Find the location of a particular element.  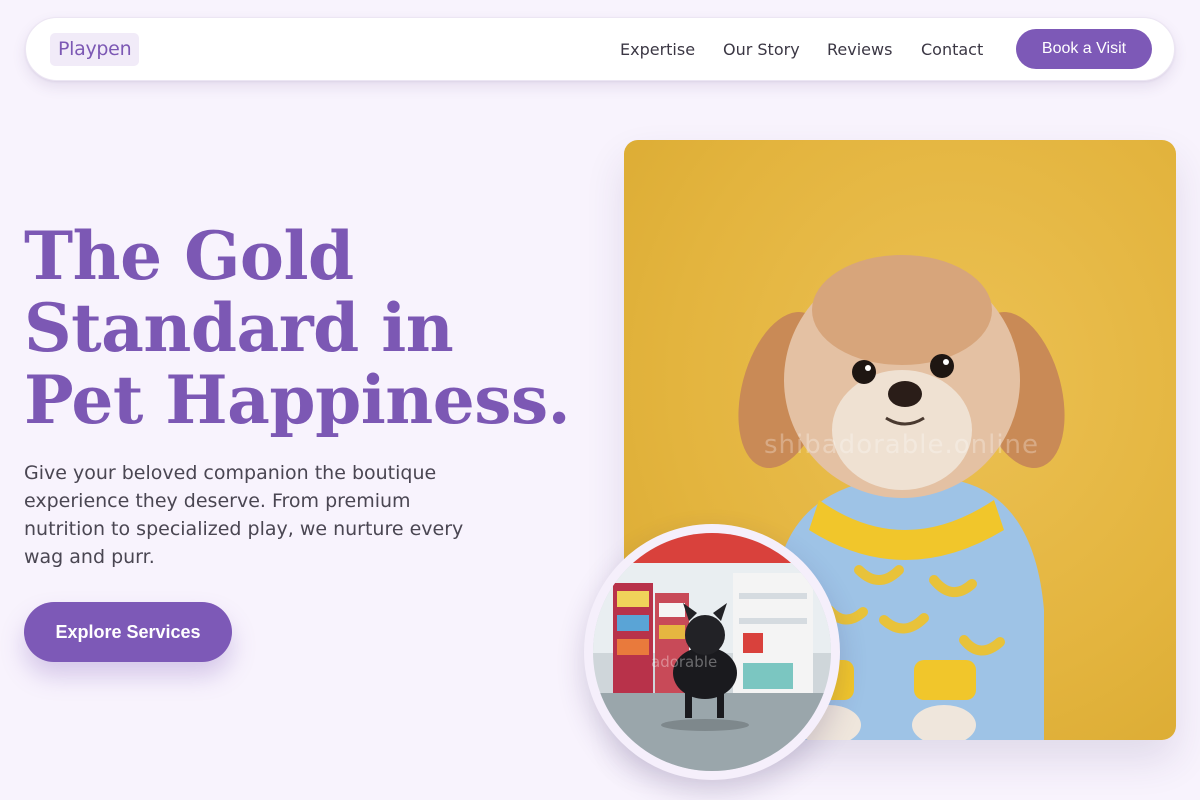

headline-line-3: Pet Happiness. is located at coordinates (297, 400).